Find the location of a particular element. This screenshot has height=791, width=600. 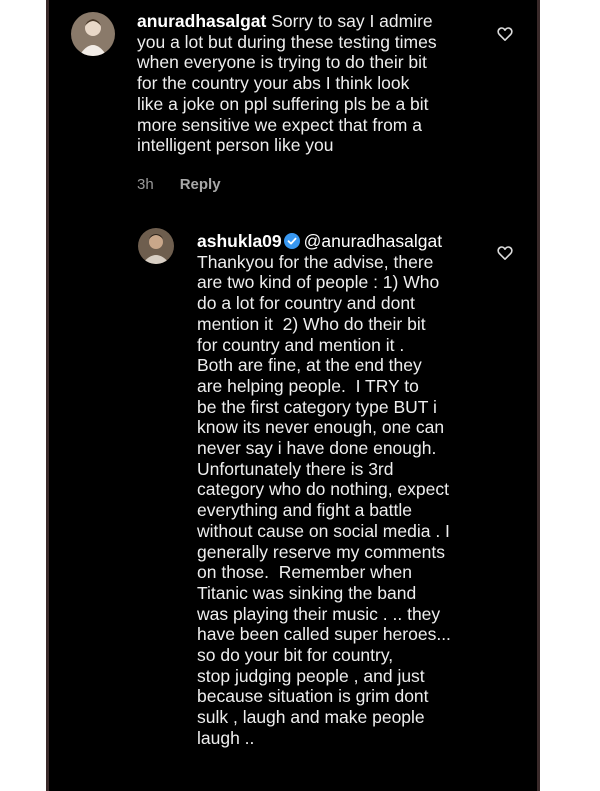

comment-header: ashukla09 @anuradhasalgat is located at coordinates (347, 242).